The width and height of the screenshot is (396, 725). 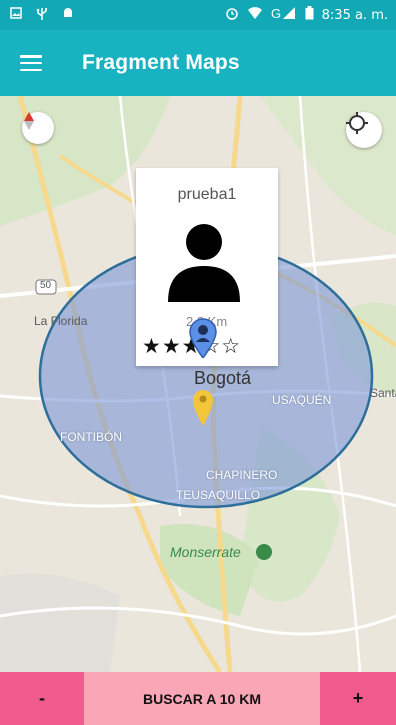 I want to click on user-location-marker, so click(x=203, y=338).